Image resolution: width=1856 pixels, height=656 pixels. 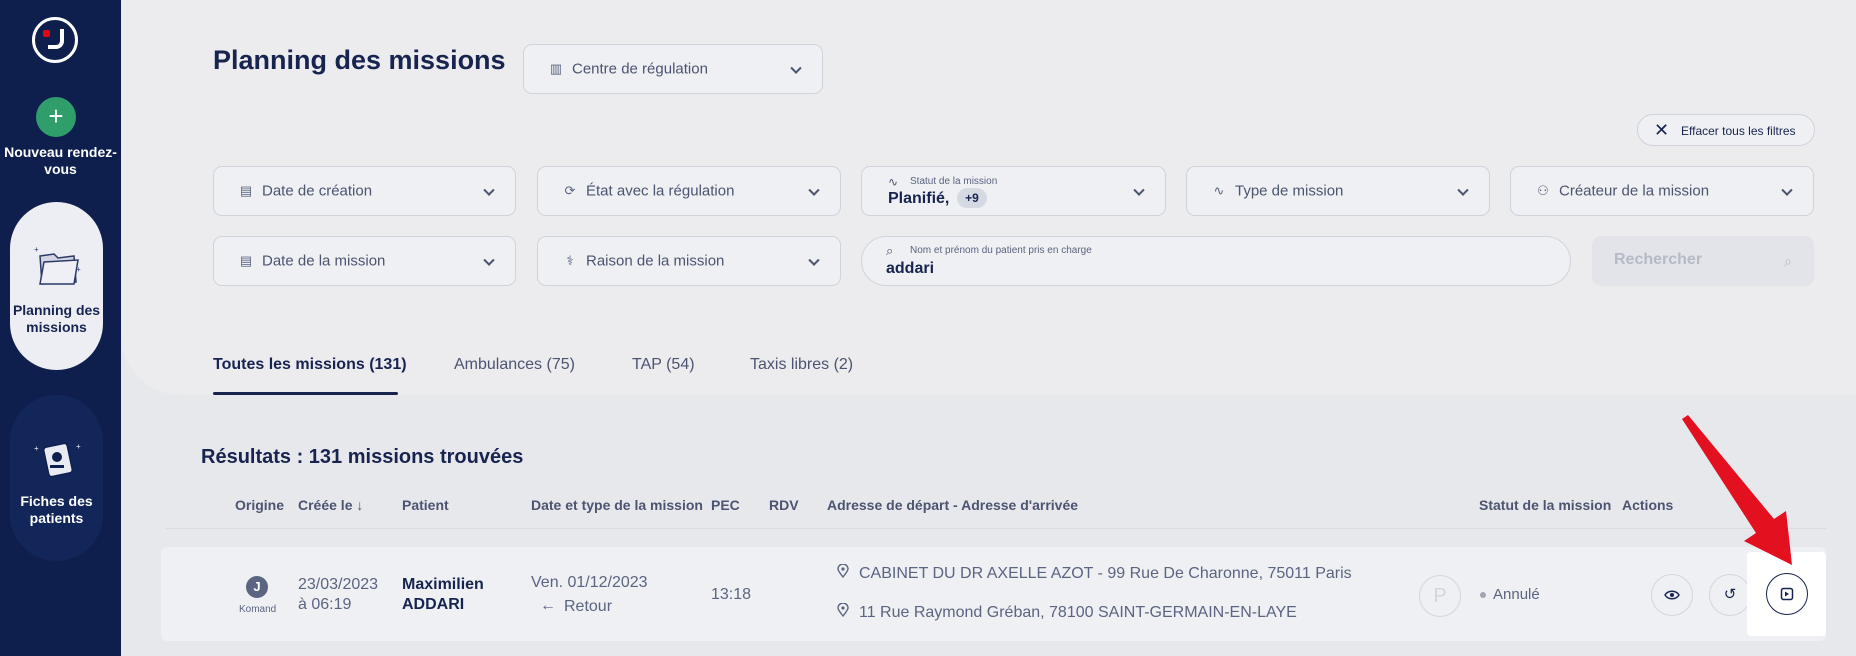 I want to click on creation-date-filter: ▤ Date de création, so click(x=364, y=191).